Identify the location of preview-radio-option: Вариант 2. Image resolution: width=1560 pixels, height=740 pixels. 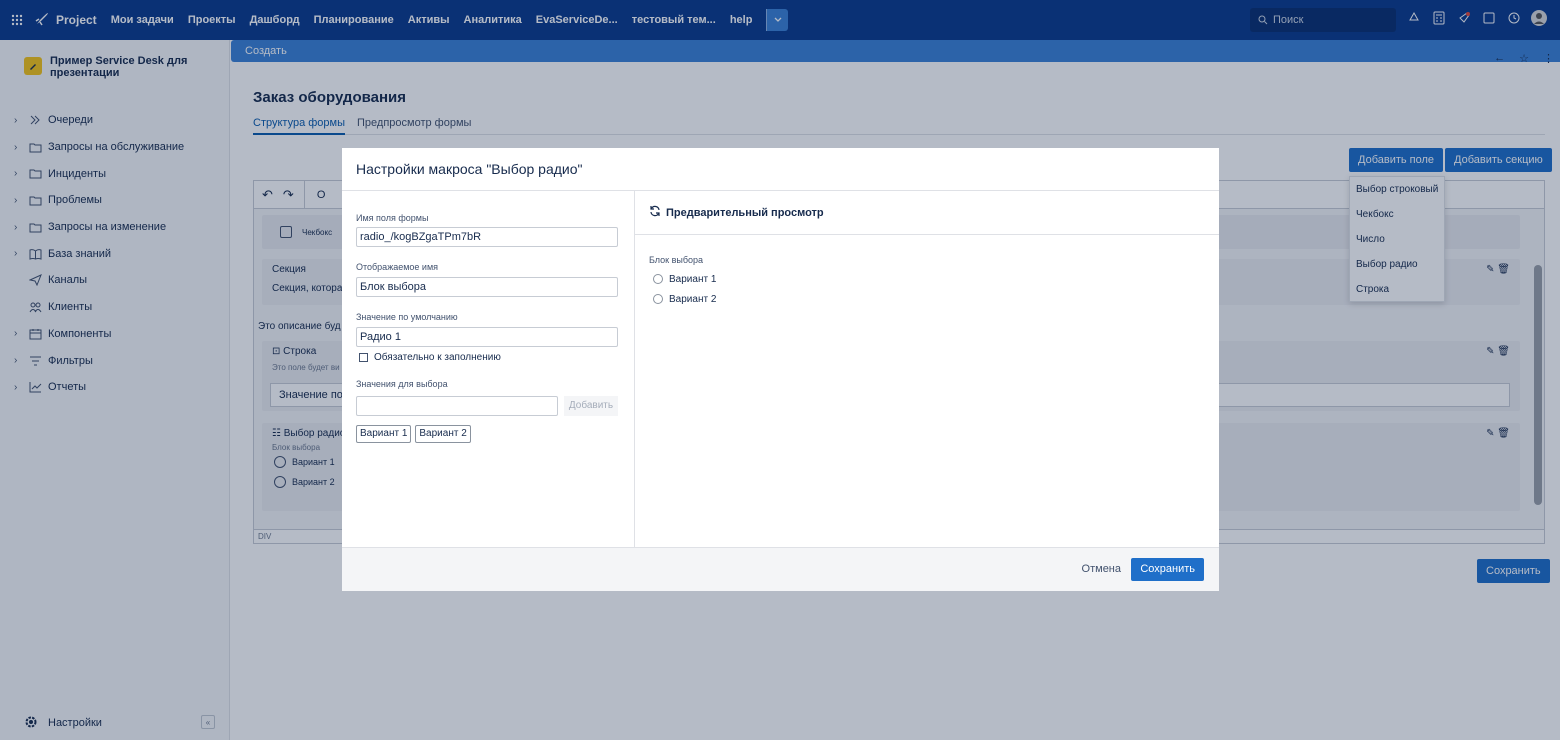
(934, 299).